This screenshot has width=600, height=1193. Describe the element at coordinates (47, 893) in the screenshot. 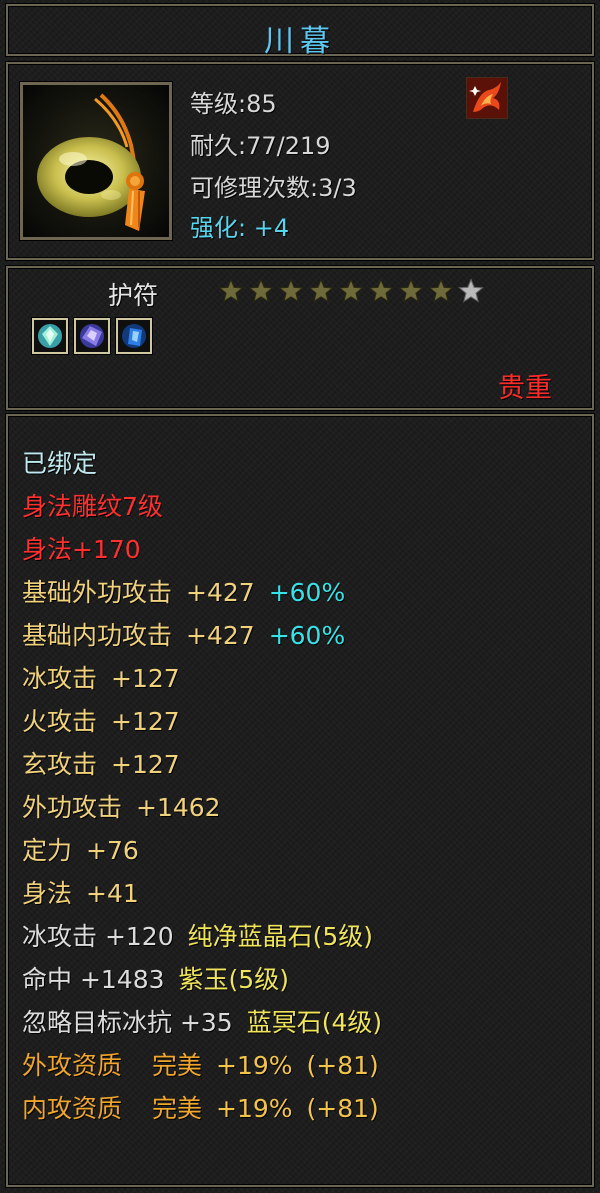

I see `stat-label: 身法` at that location.